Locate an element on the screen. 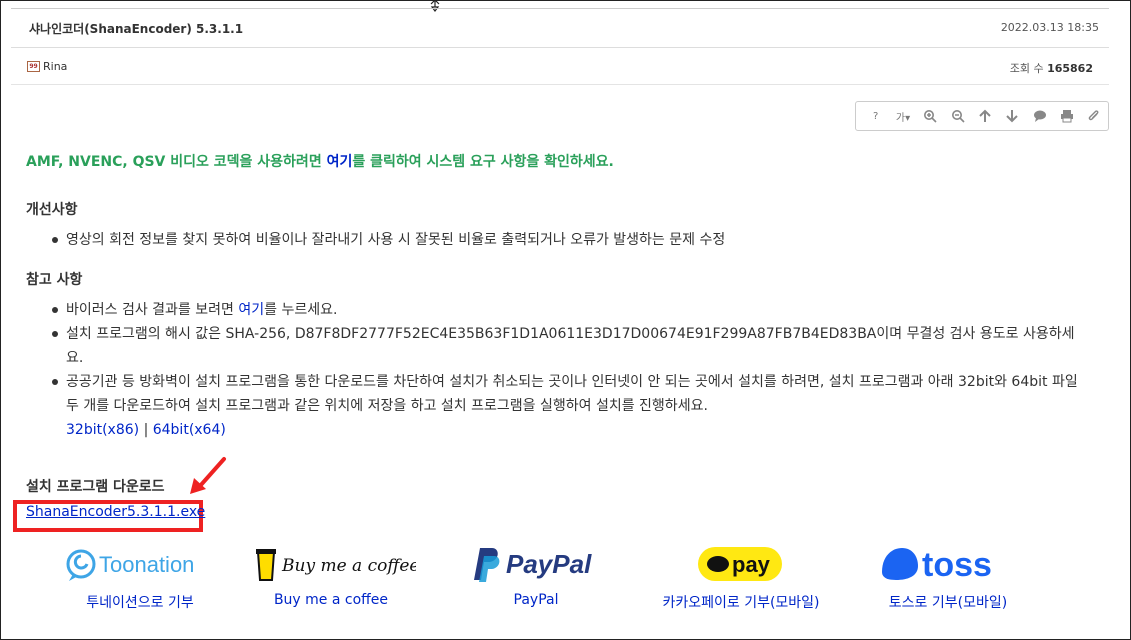  arrow-down-icon is located at coordinates (1012, 116).